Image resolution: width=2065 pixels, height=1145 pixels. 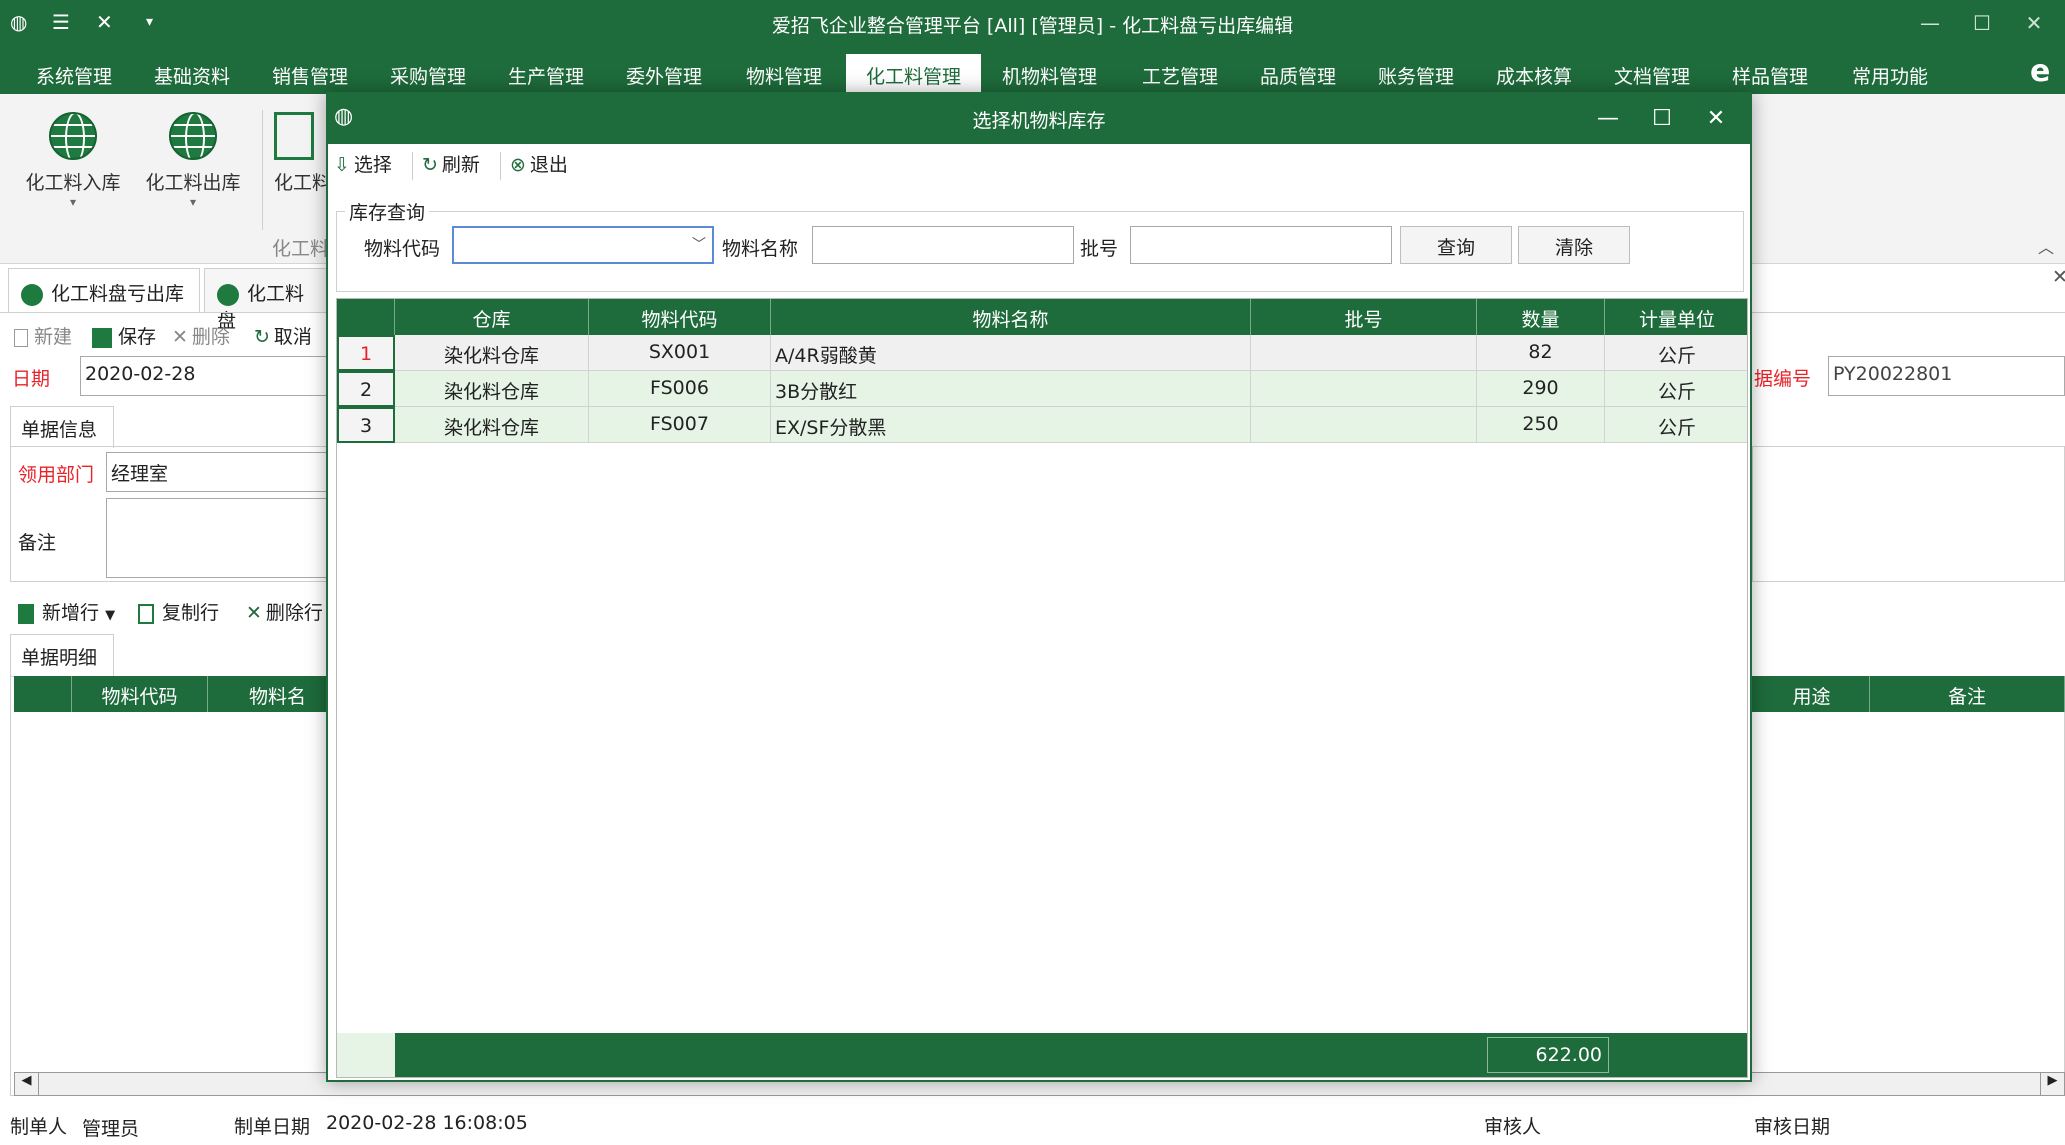 What do you see at coordinates (1541, 317) in the screenshot?
I see `column-header-qty: 数量` at bounding box center [1541, 317].